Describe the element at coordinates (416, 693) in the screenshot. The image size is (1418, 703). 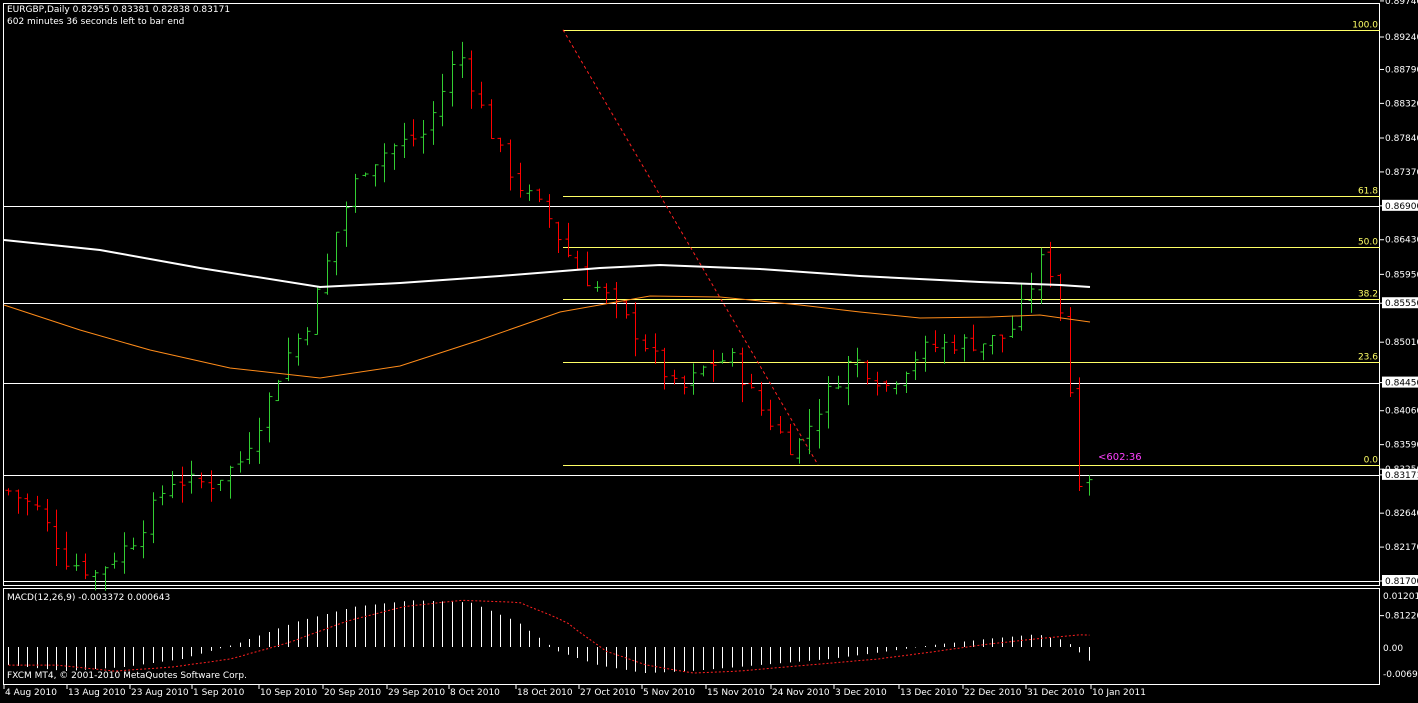
I see `x-tick-label-6: 29 Sep 2010` at that location.